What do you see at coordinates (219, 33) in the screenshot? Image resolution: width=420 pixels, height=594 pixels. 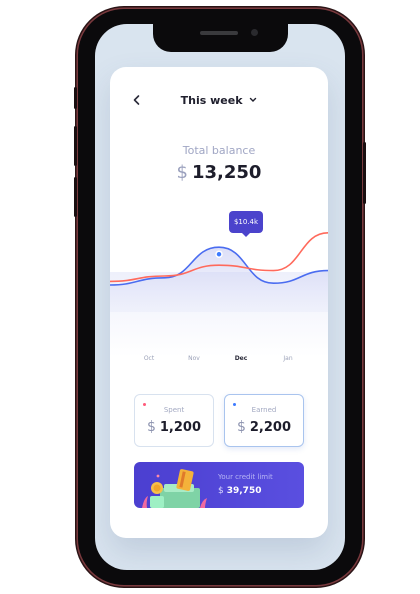 I see `speaker-grille` at bounding box center [219, 33].